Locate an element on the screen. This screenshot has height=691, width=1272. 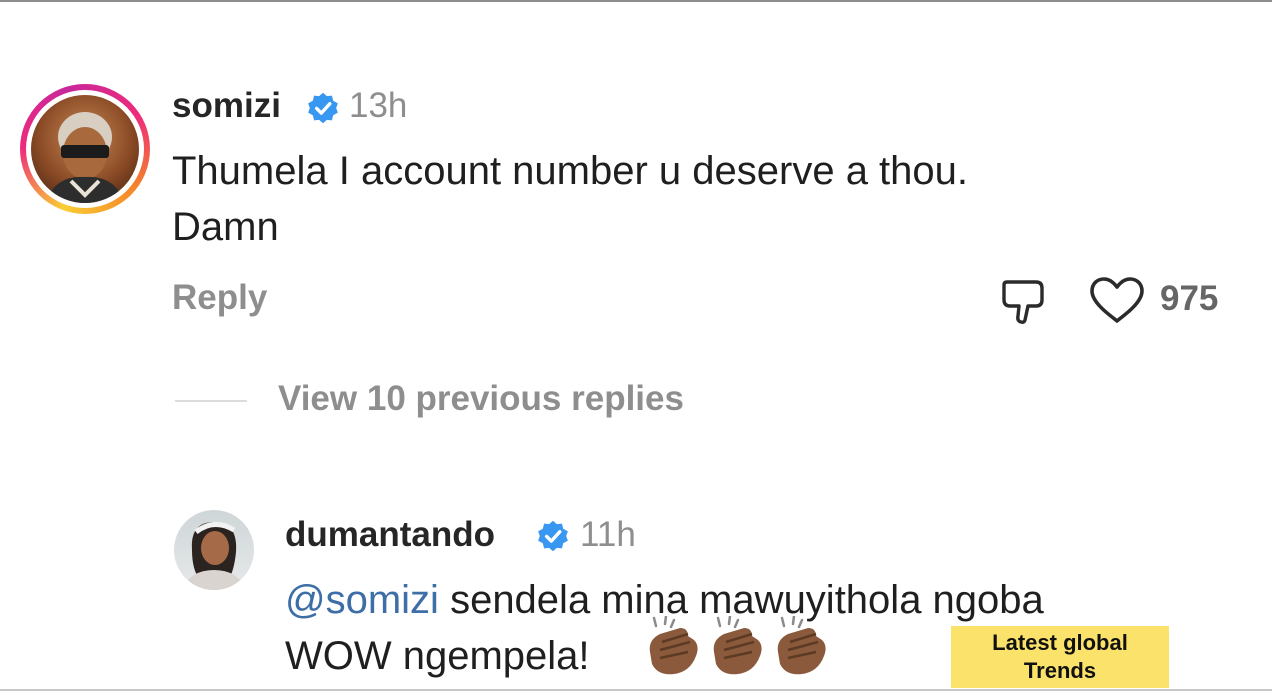
clapping-hands-emoji-group is located at coordinates (737, 648).